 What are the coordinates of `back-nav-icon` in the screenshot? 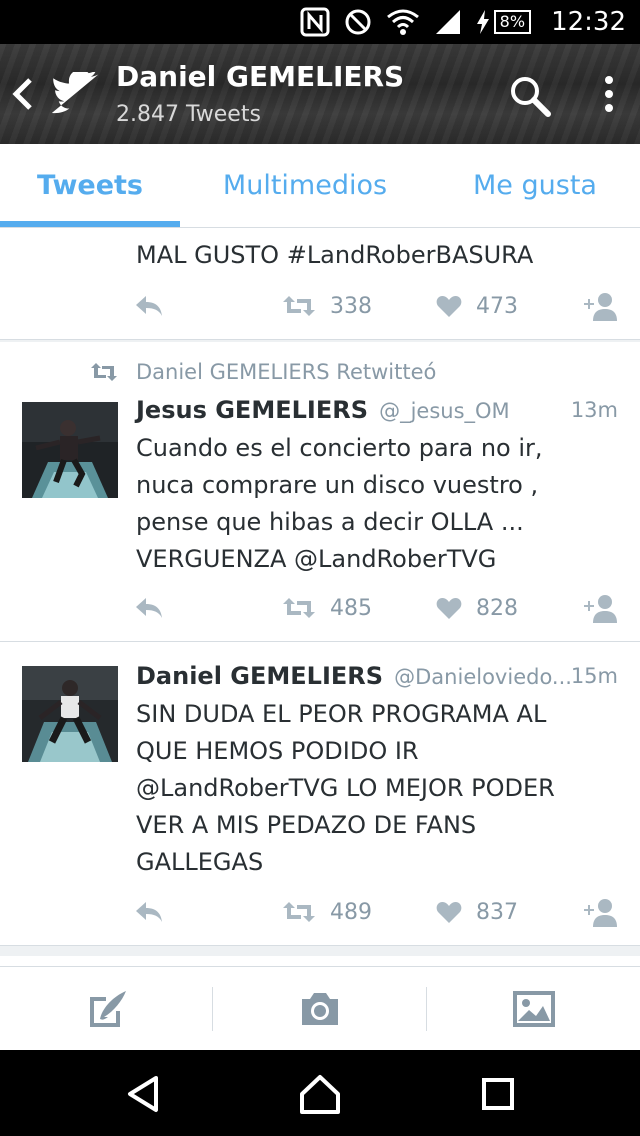 It's located at (144, 1094).